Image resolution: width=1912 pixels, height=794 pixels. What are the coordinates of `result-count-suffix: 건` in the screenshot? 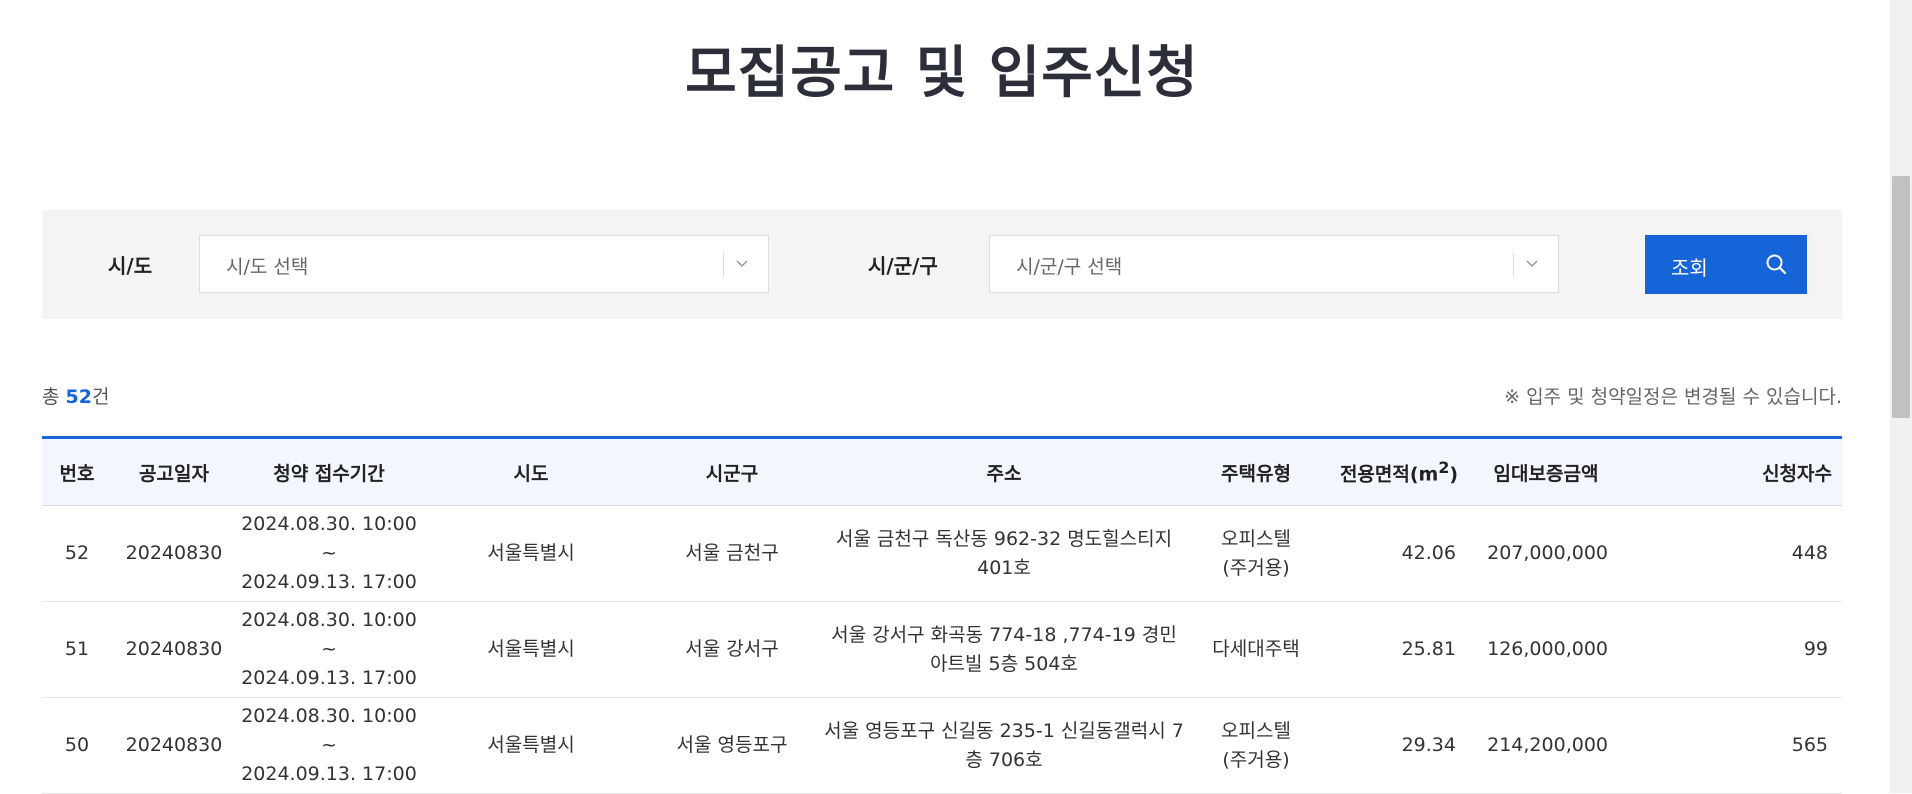 It's located at (100, 397).